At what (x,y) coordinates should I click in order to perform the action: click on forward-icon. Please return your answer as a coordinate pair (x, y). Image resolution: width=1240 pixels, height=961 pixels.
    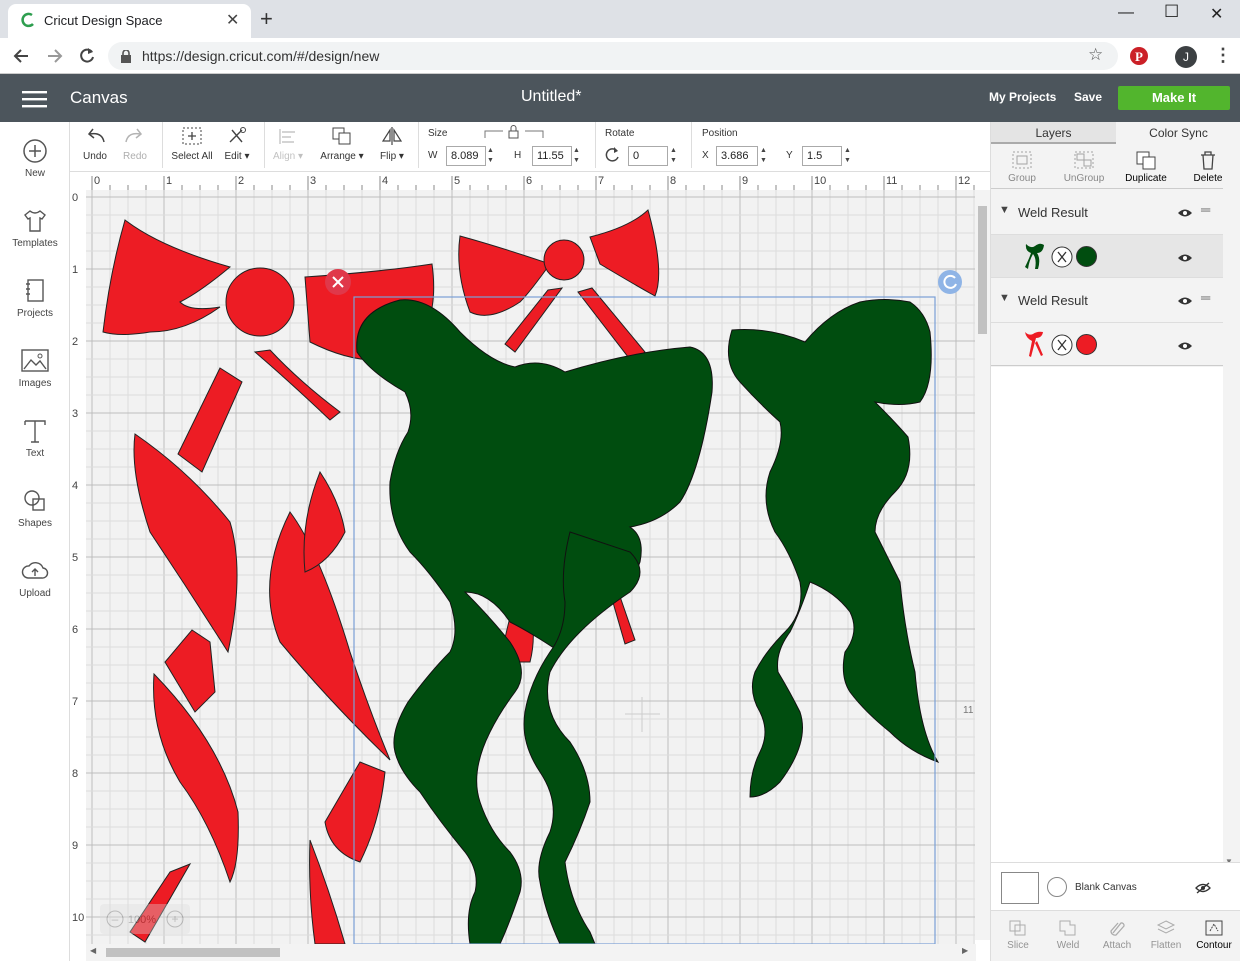
    Looking at the image, I should click on (55, 56).